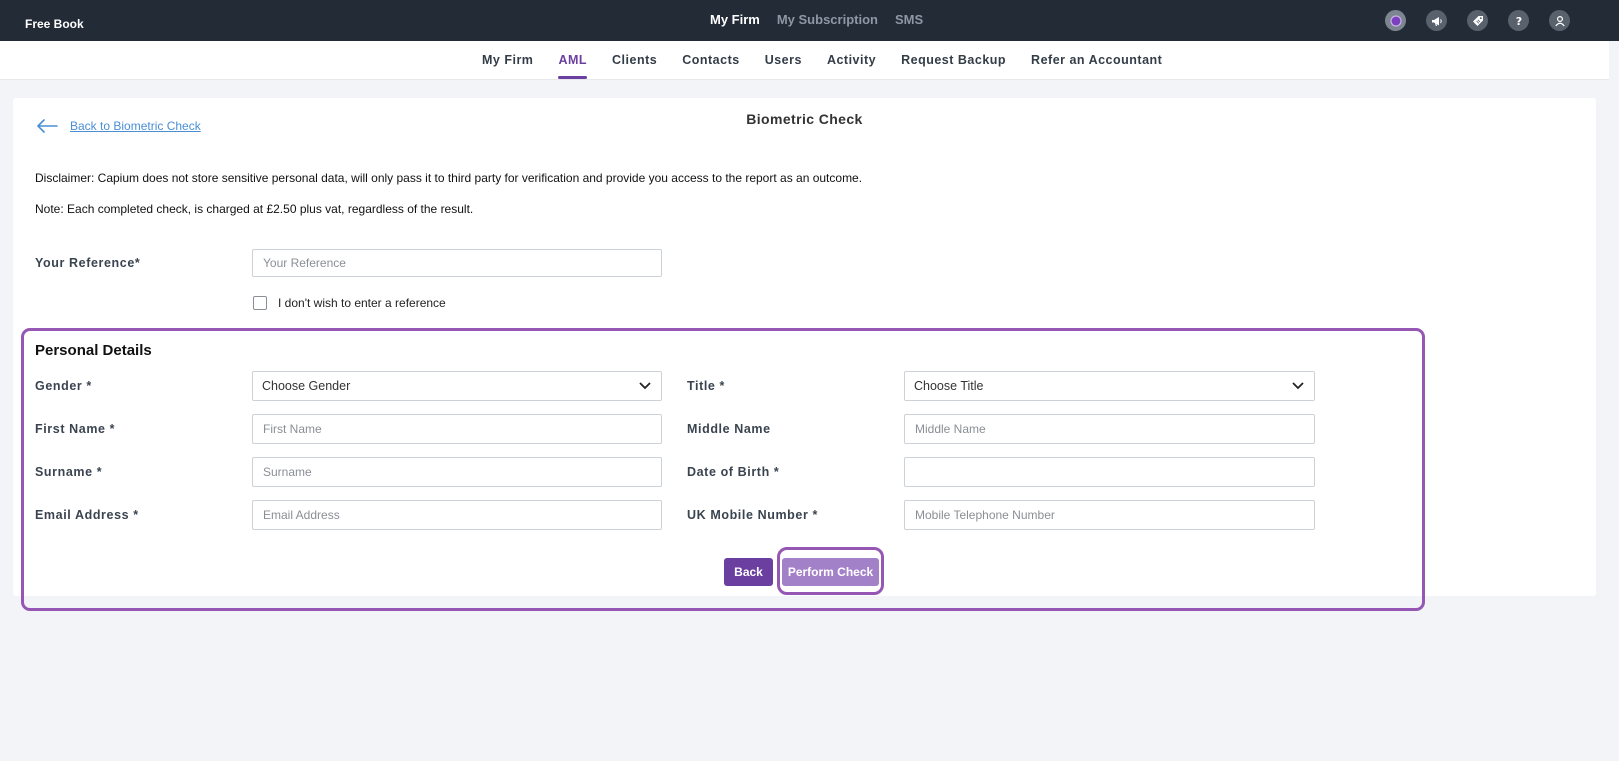 The height and width of the screenshot is (761, 1619). Describe the element at coordinates (729, 429) in the screenshot. I see `middle-name-label: Middle Name` at that location.